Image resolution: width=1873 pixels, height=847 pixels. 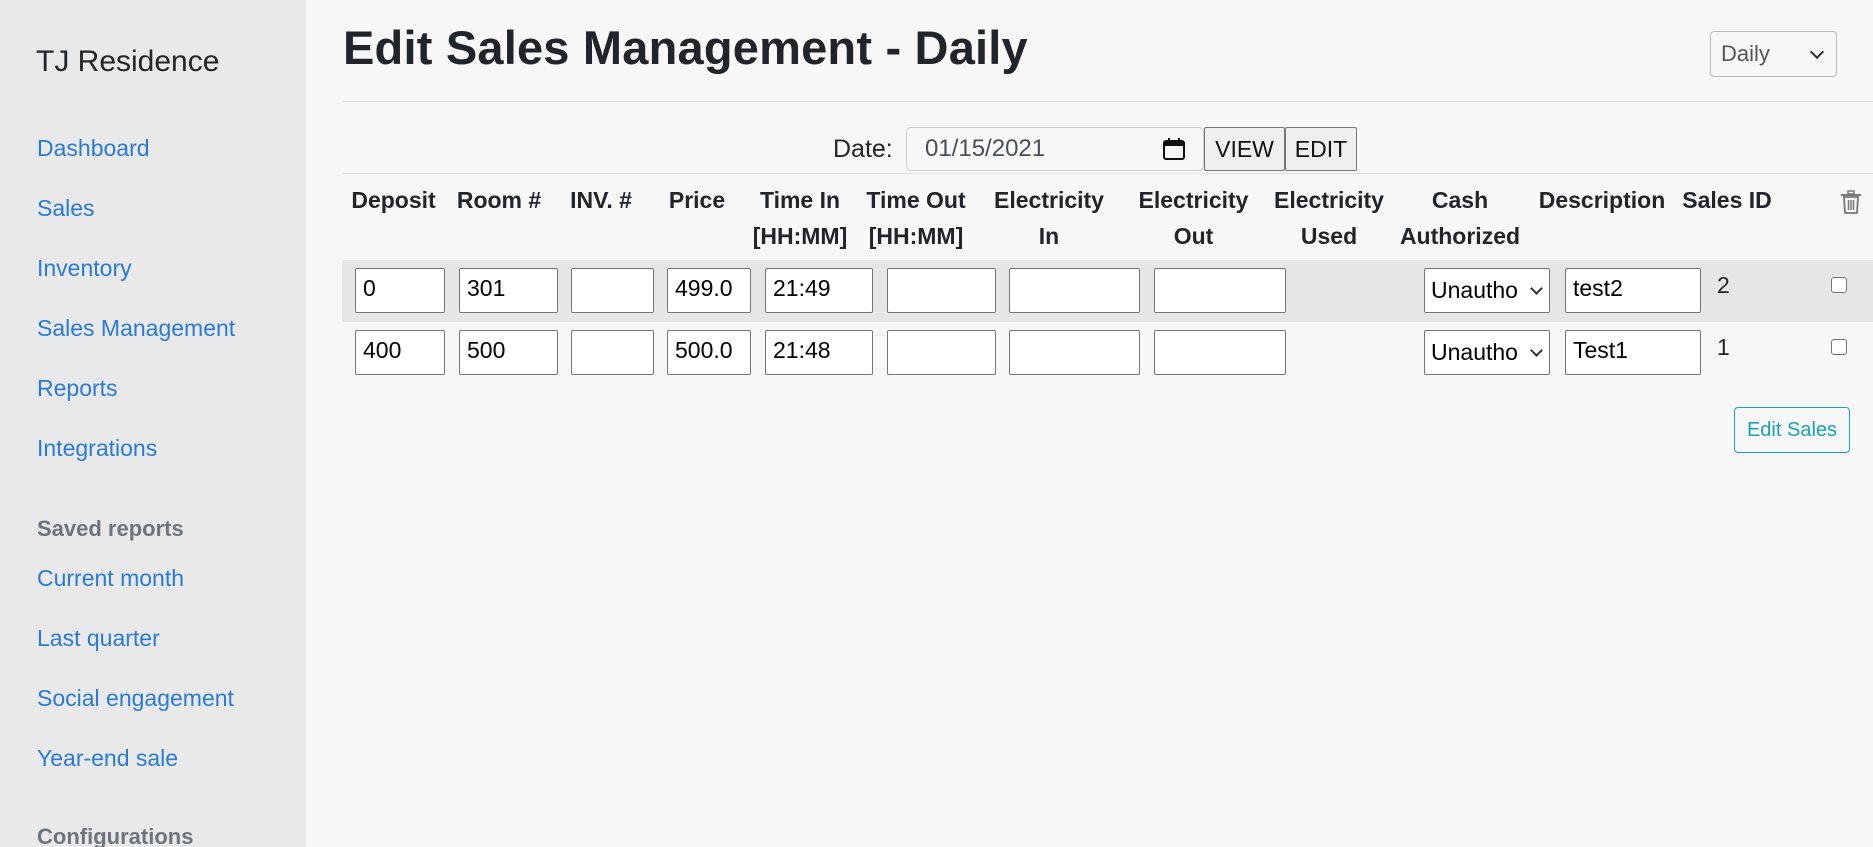 I want to click on col-electricity-out-sub: Out, so click(x=1193, y=236).